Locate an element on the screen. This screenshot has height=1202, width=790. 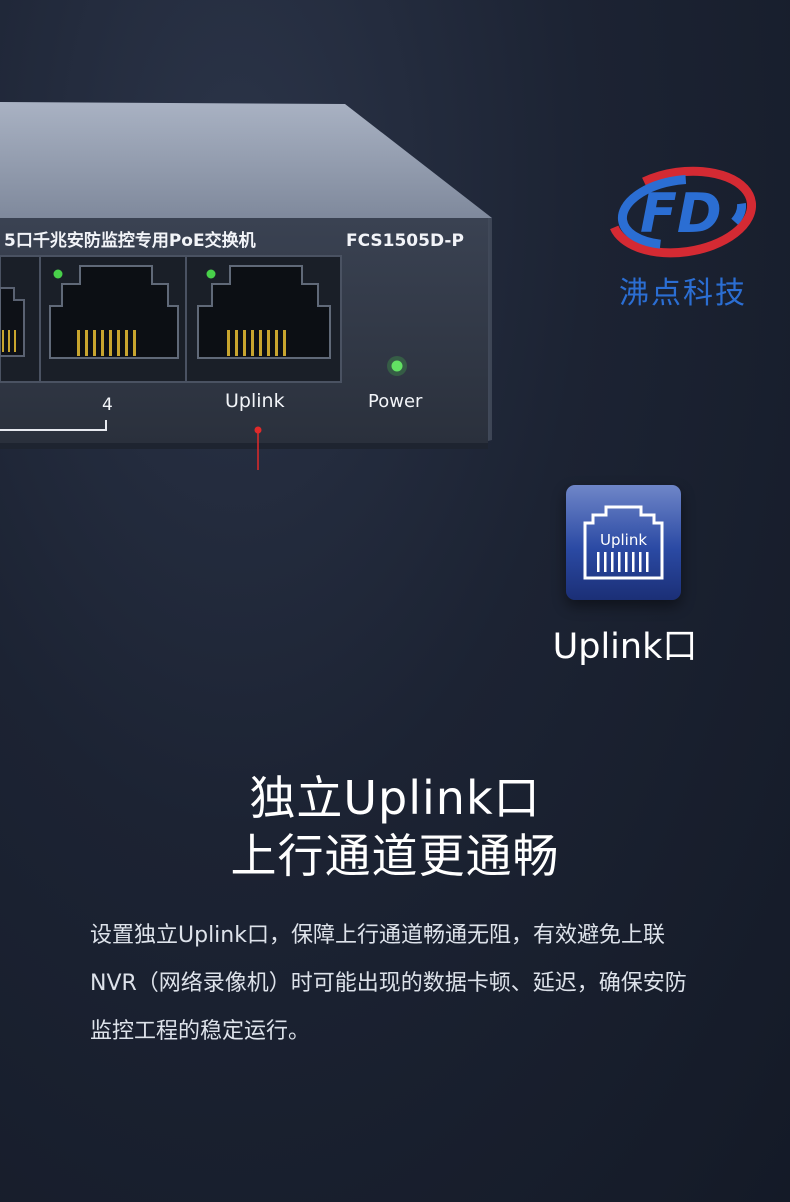
uplink-port-label: Uplink is located at coordinates (255, 401).